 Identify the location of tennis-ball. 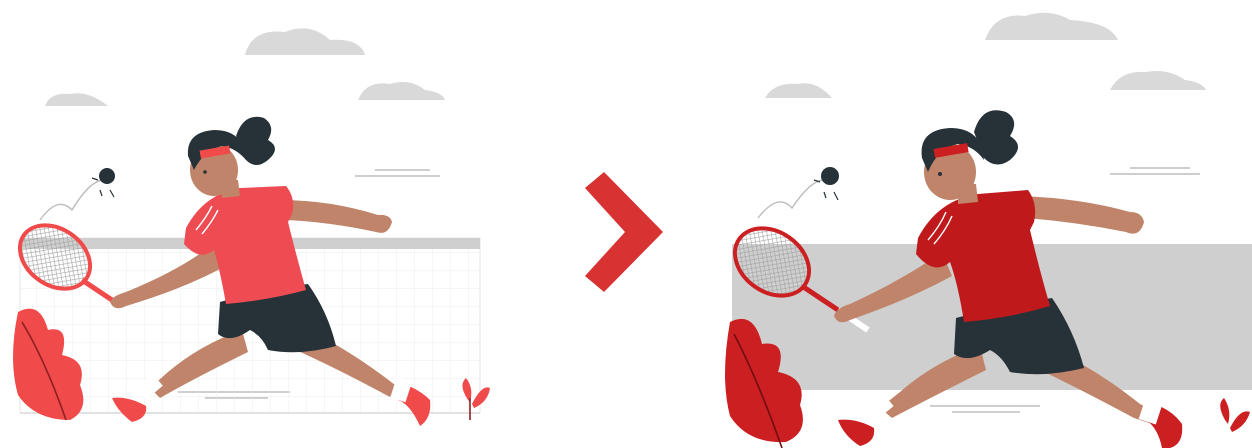
(107, 176).